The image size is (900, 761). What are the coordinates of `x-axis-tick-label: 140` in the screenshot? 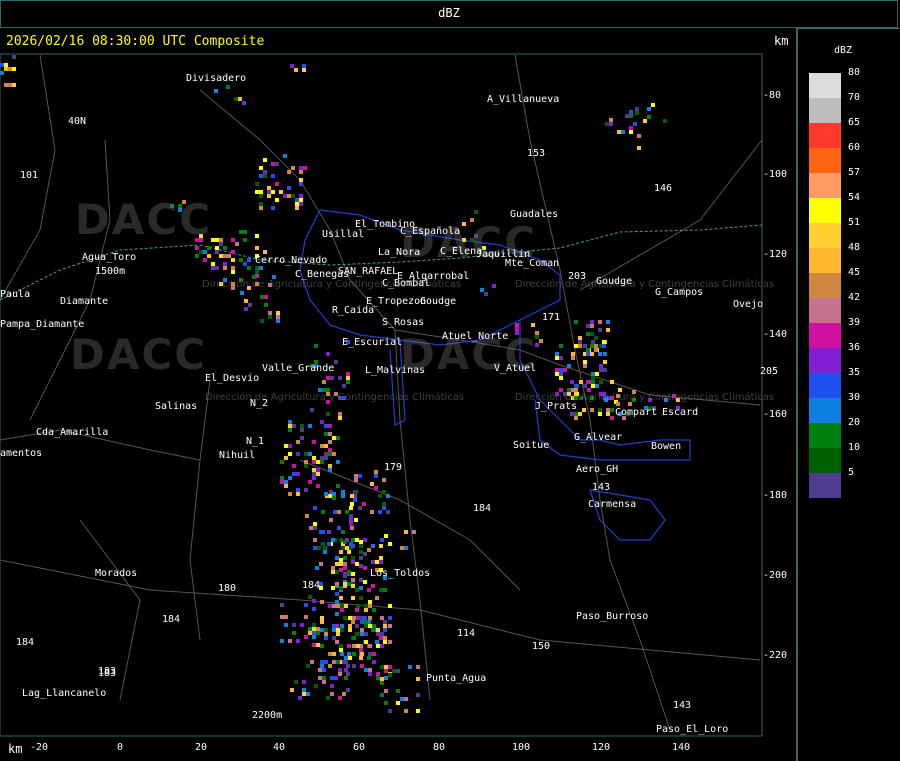 It's located at (681, 747).